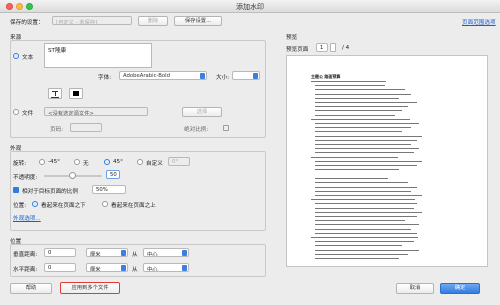 This screenshot has width=500, height=305. I want to click on opacity-label: 不透明度:, so click(25, 178).